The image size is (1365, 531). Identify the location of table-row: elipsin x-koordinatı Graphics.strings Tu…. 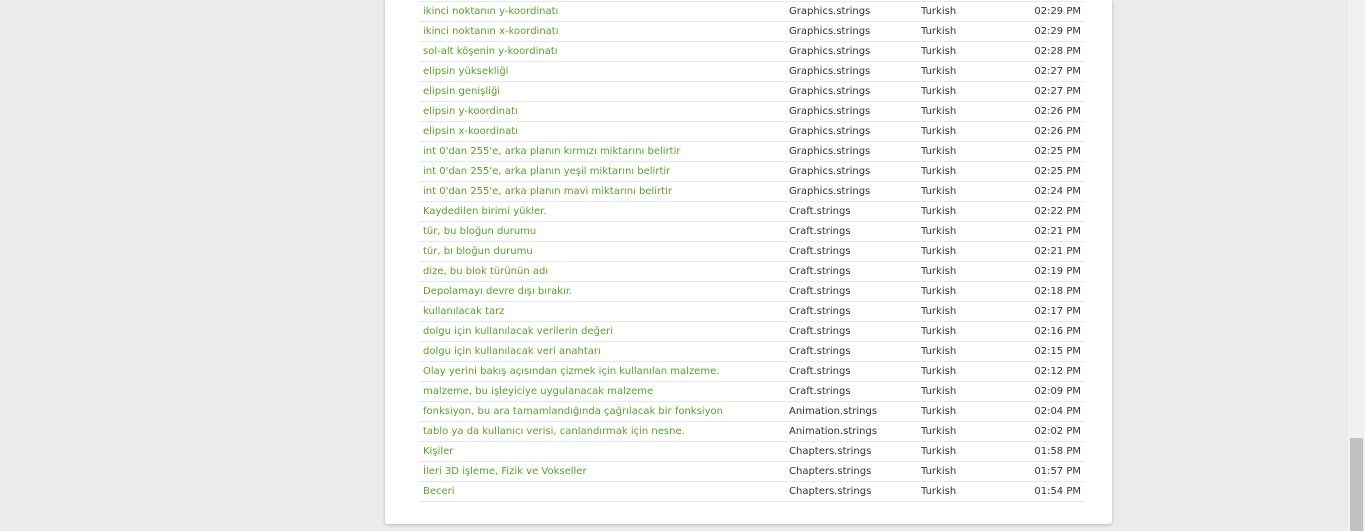
(752, 131).